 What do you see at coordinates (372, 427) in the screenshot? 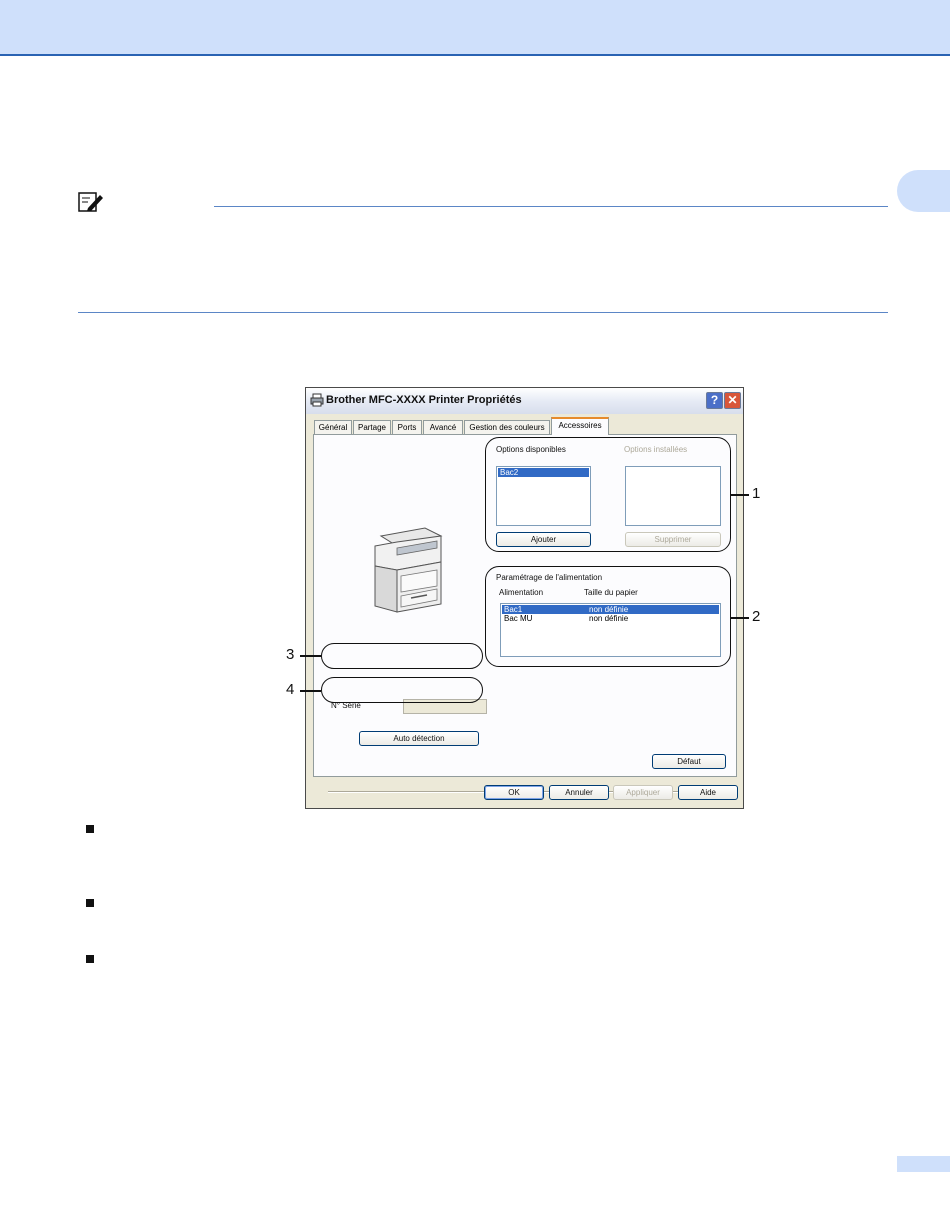
I see `tab-sharing: Partage` at bounding box center [372, 427].